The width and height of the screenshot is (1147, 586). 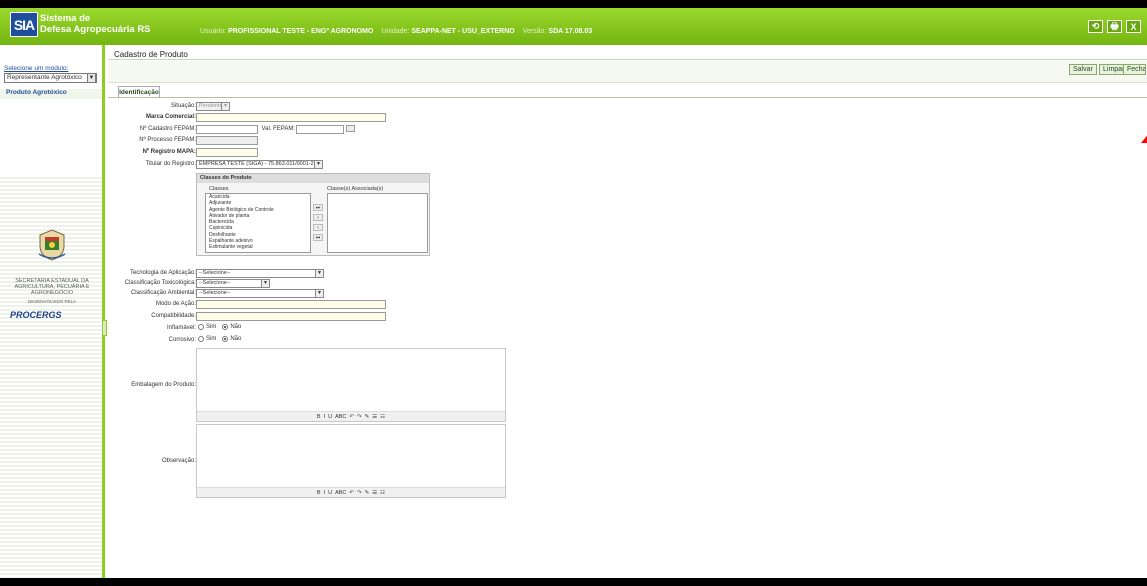 I want to click on marca-comercial-input, so click(x=291, y=117).